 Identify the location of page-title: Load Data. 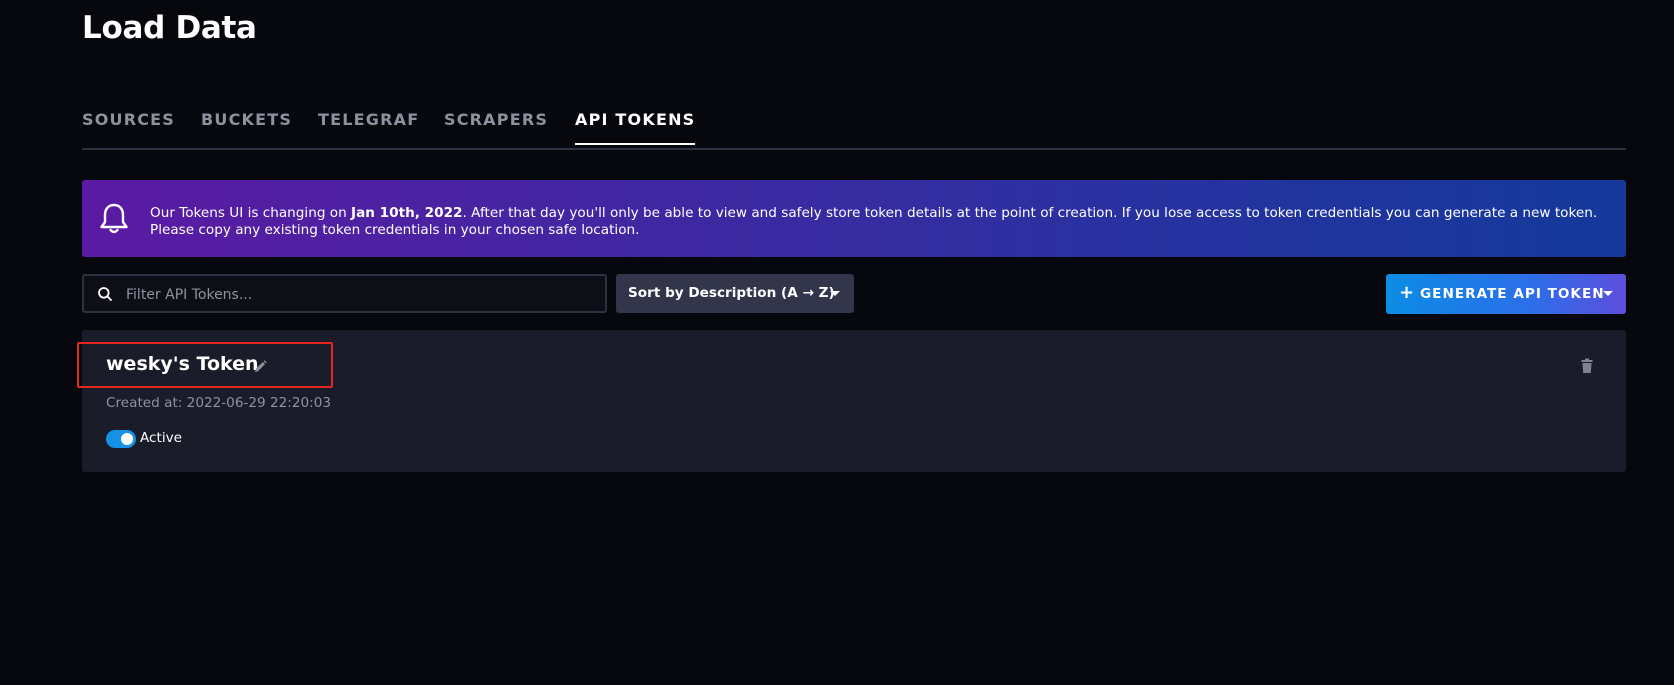
(169, 28).